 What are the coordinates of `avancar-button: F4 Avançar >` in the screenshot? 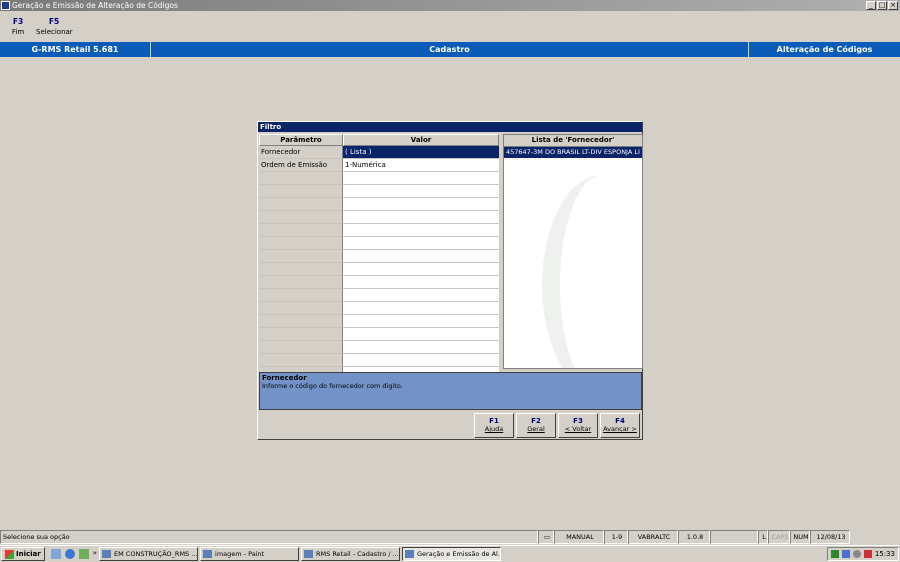 It's located at (620, 425).